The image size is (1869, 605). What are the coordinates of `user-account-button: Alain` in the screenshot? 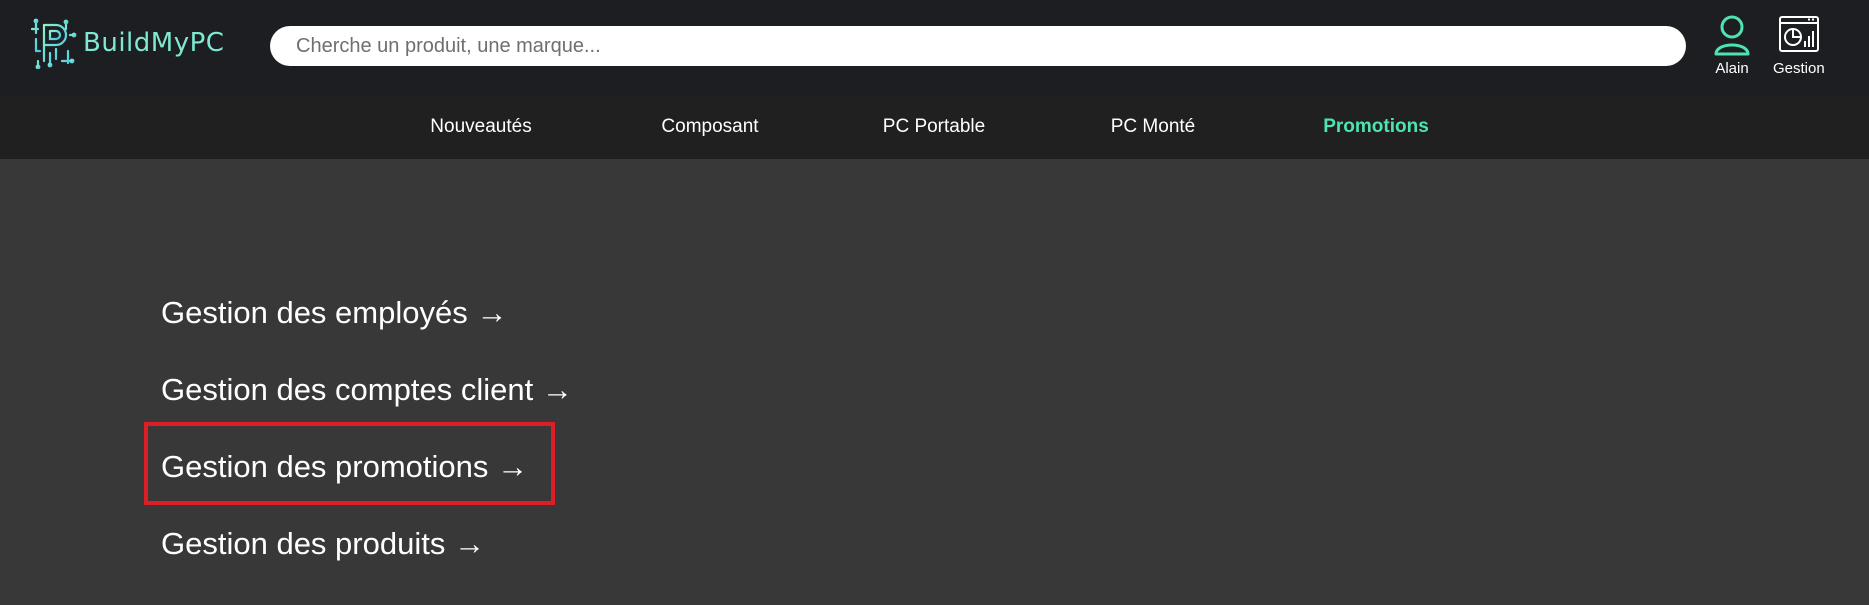 It's located at (1732, 45).